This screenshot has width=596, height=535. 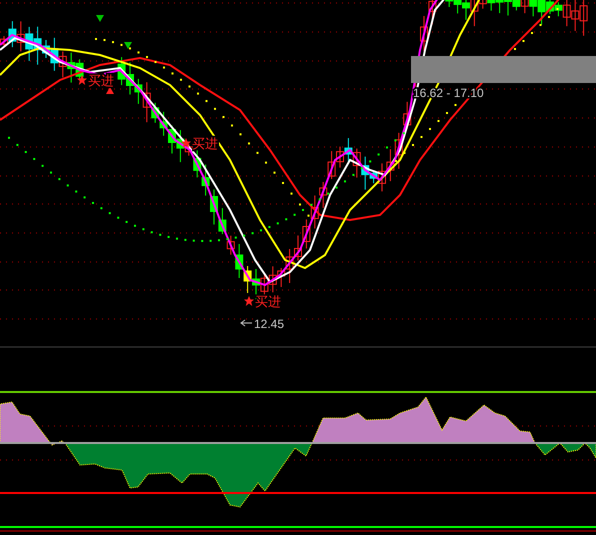 What do you see at coordinates (110, 90) in the screenshot?
I see `buy-triangle-icon` at bounding box center [110, 90].